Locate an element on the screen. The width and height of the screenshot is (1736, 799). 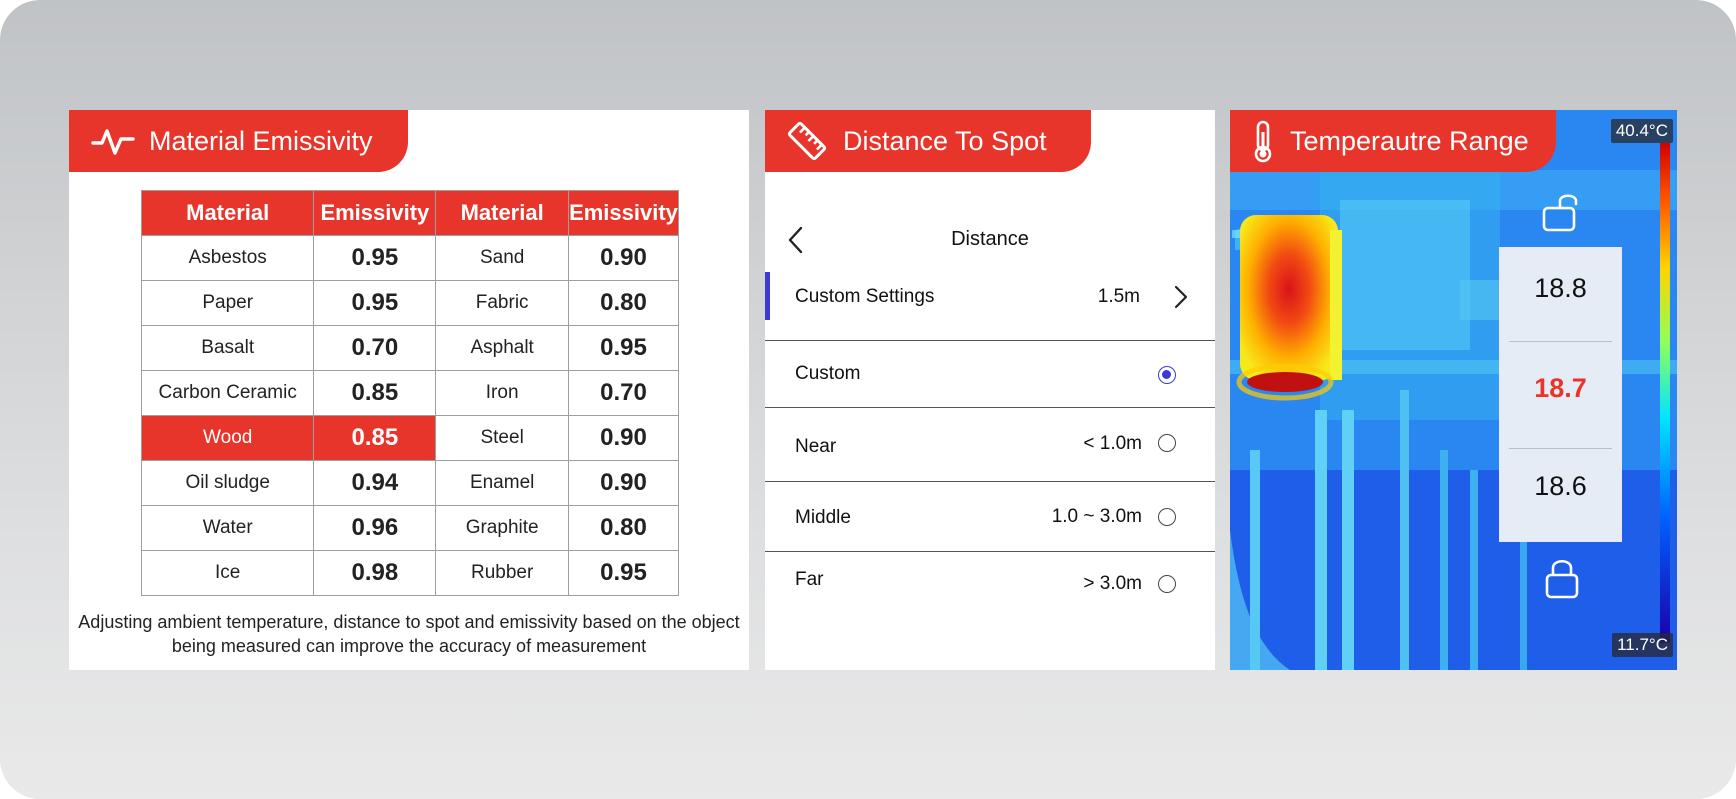
table-row: Paper 0.95 Fabric 0.80 is located at coordinates (410, 303).